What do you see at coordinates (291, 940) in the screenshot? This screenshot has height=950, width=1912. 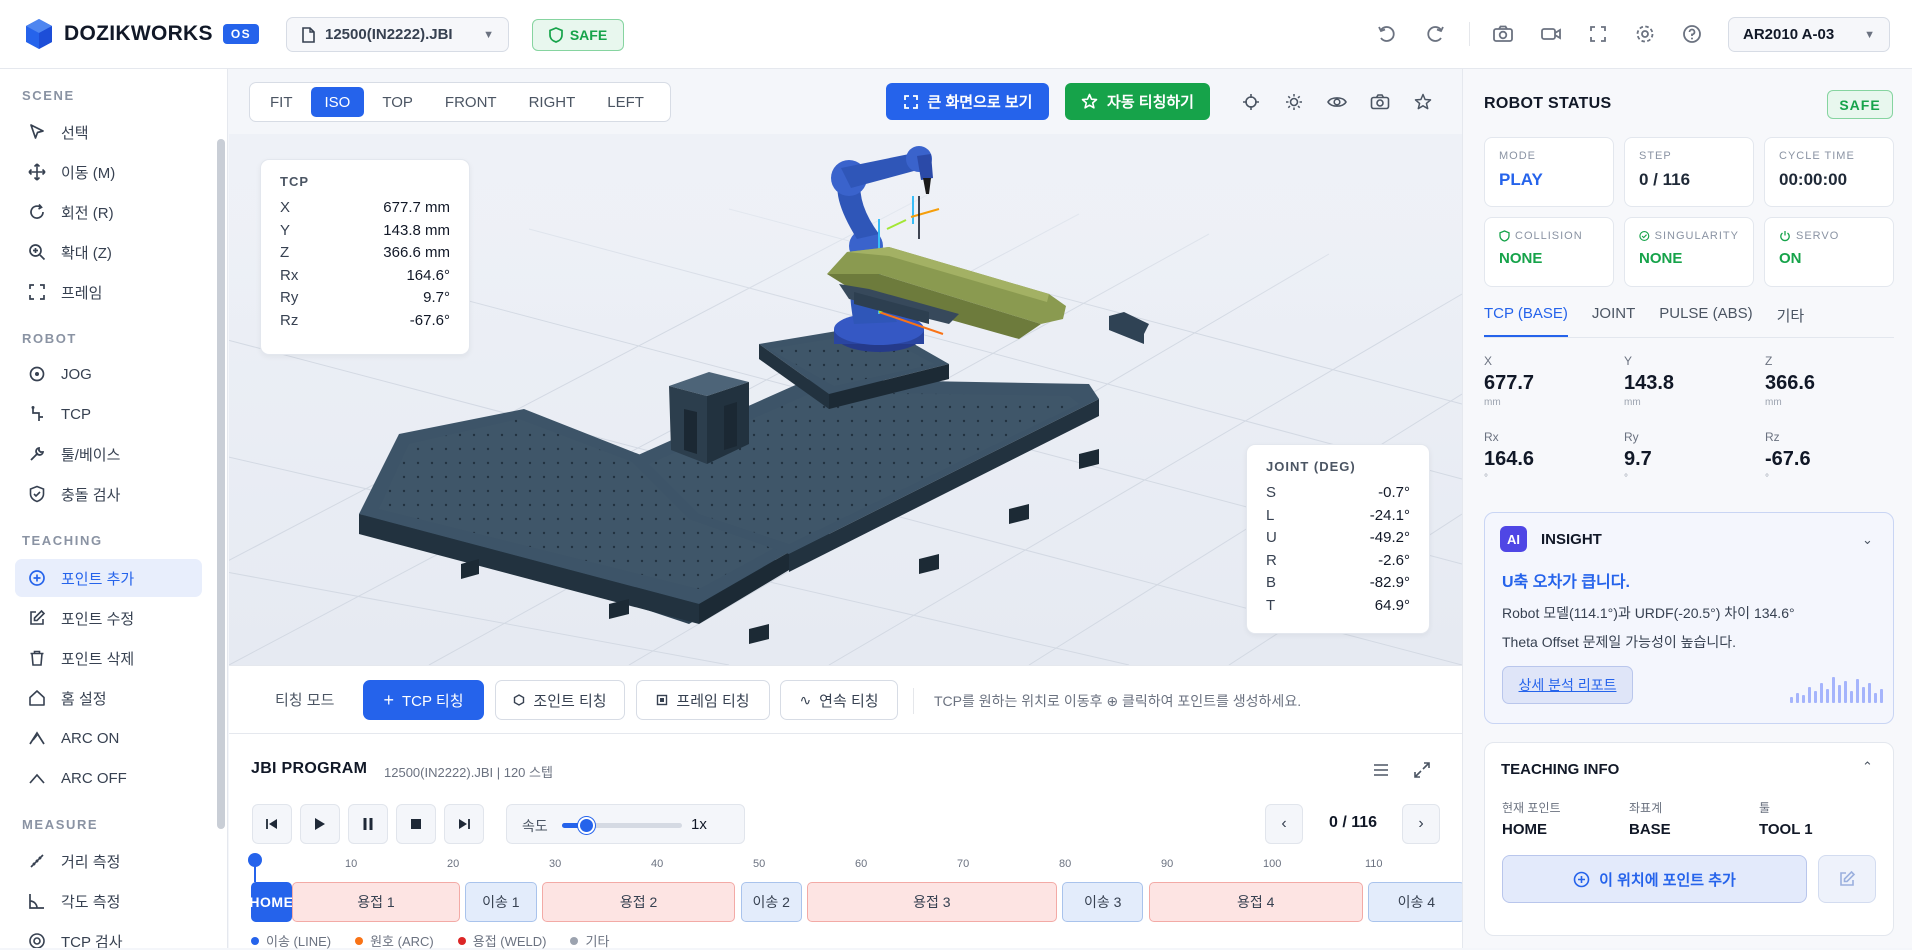 I see `legend-item: 이송 (LINE)` at bounding box center [291, 940].